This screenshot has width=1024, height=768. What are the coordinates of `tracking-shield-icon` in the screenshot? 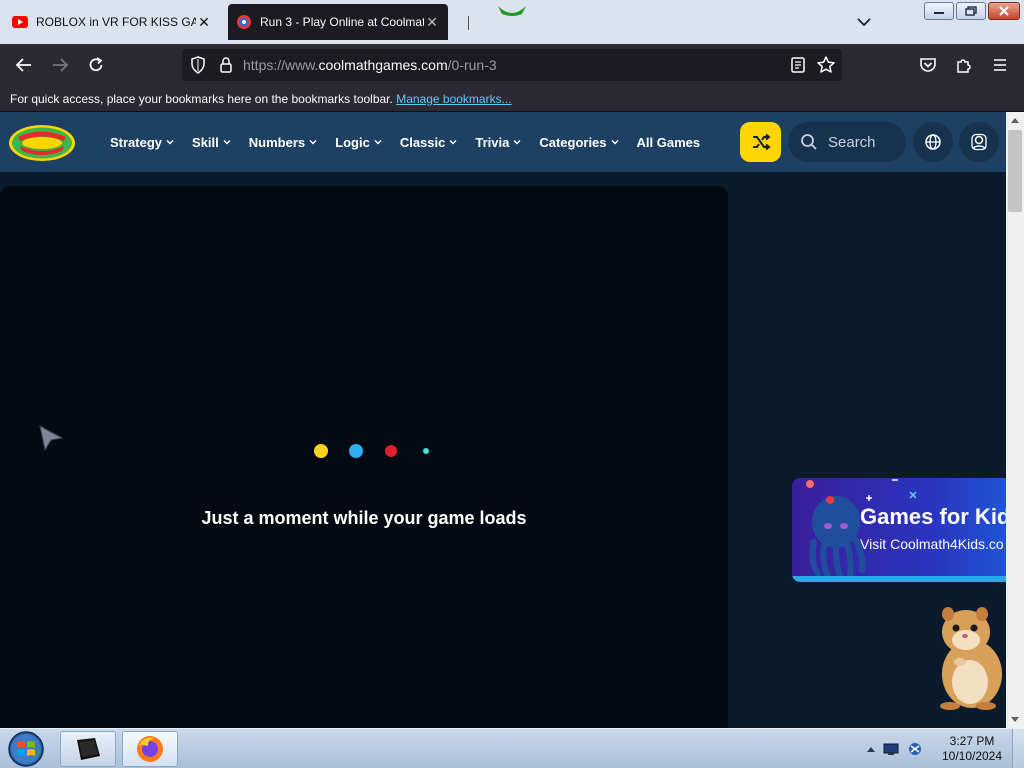 It's located at (198, 65).